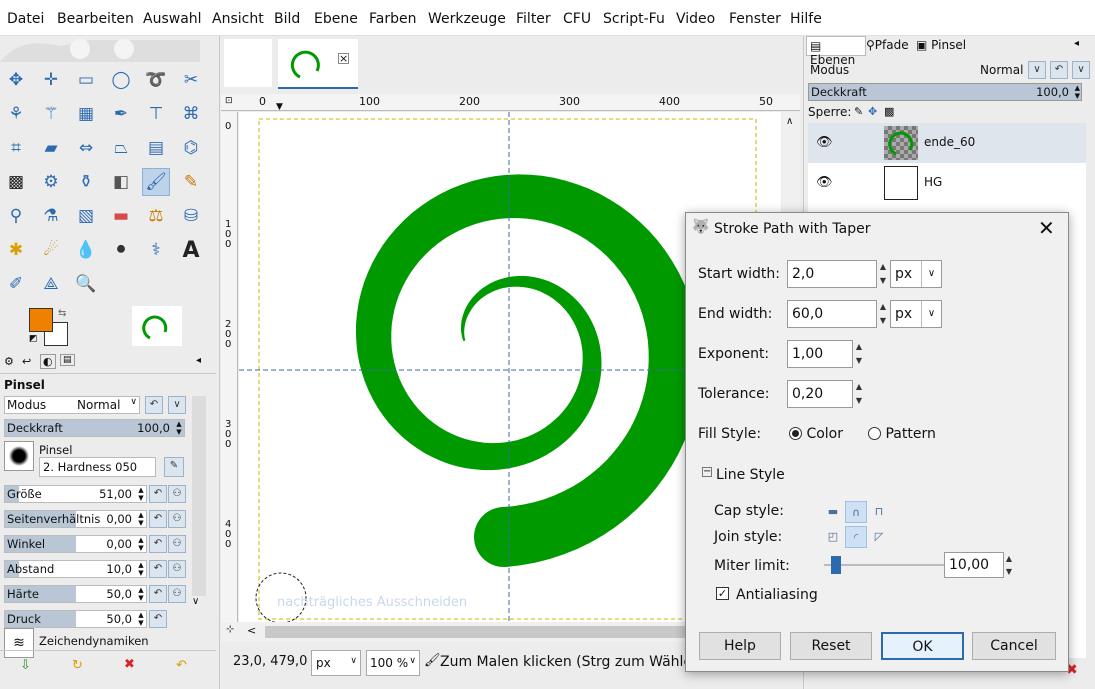 This screenshot has width=1095, height=689. I want to click on bucket-fill-icon: ⚱, so click(86, 182).